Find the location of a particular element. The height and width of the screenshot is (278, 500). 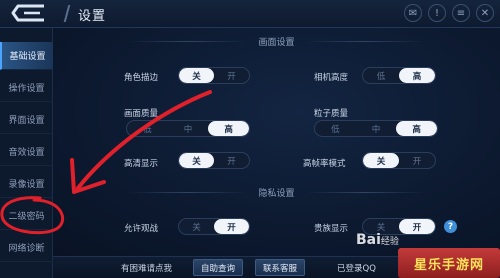

header-divider is located at coordinates (67, 13).